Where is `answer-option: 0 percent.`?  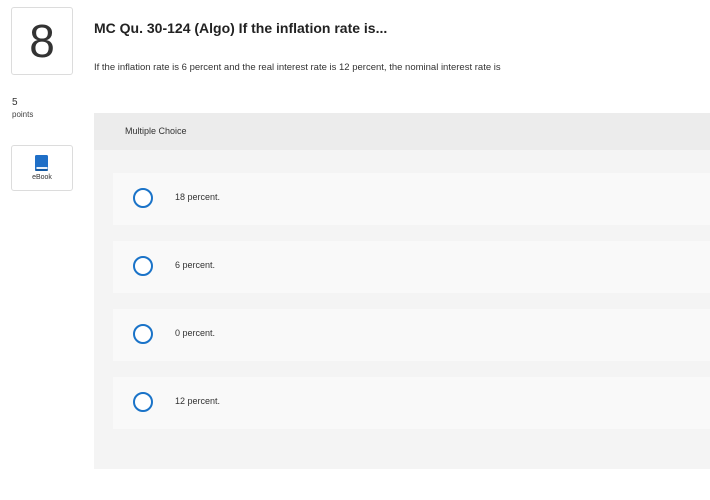
answer-option: 0 percent. is located at coordinates (411, 335).